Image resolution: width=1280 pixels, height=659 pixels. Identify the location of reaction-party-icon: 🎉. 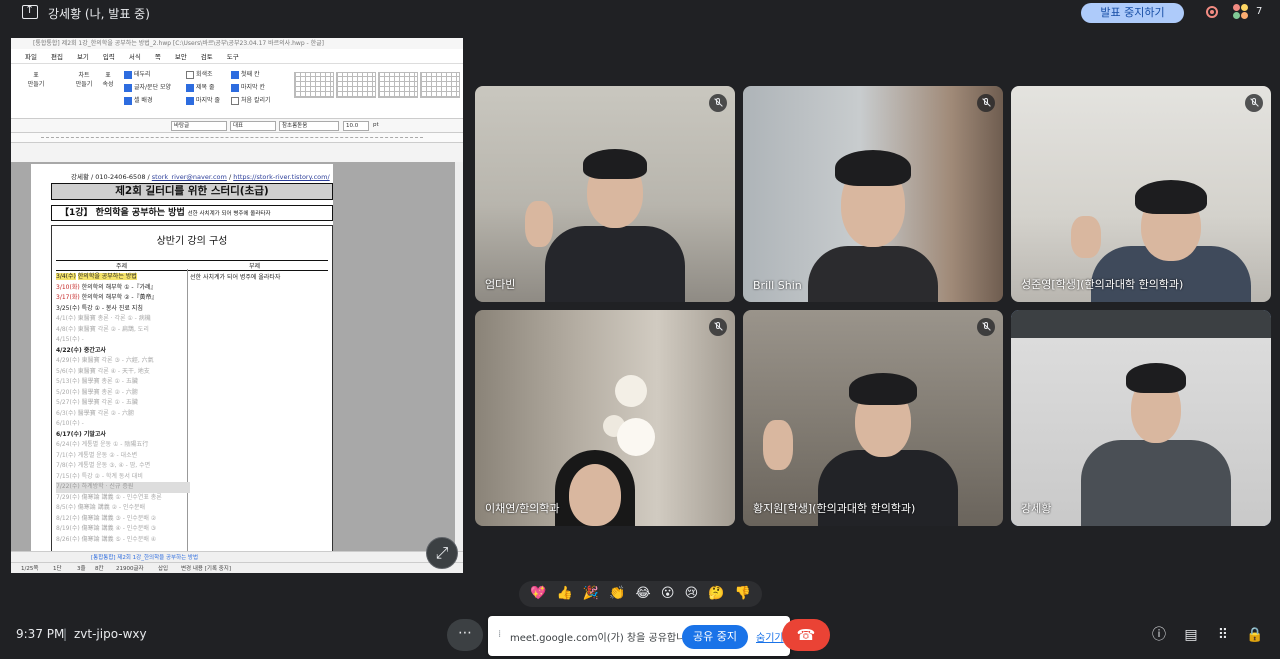
(591, 594).